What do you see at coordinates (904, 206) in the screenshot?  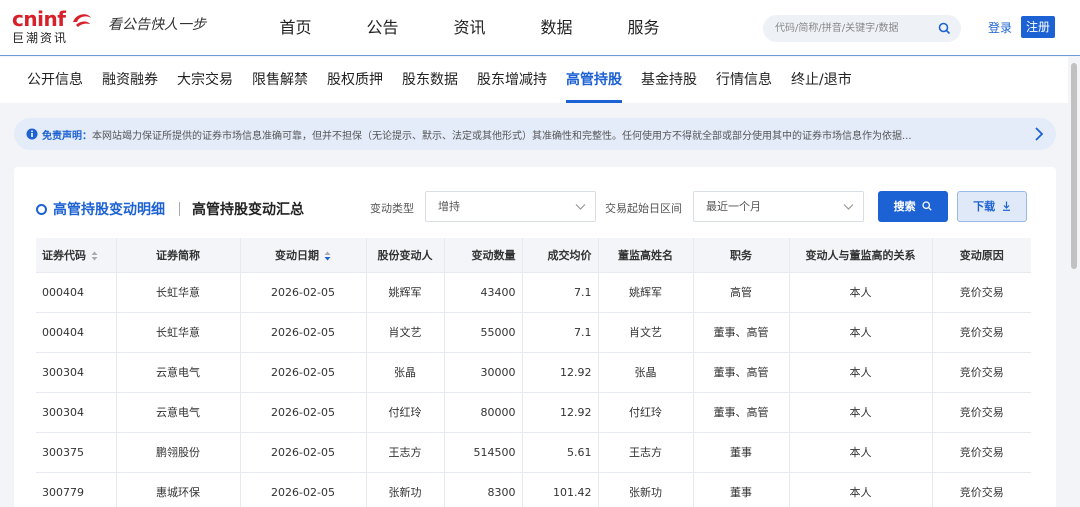 I see `search-button-label: 搜索` at bounding box center [904, 206].